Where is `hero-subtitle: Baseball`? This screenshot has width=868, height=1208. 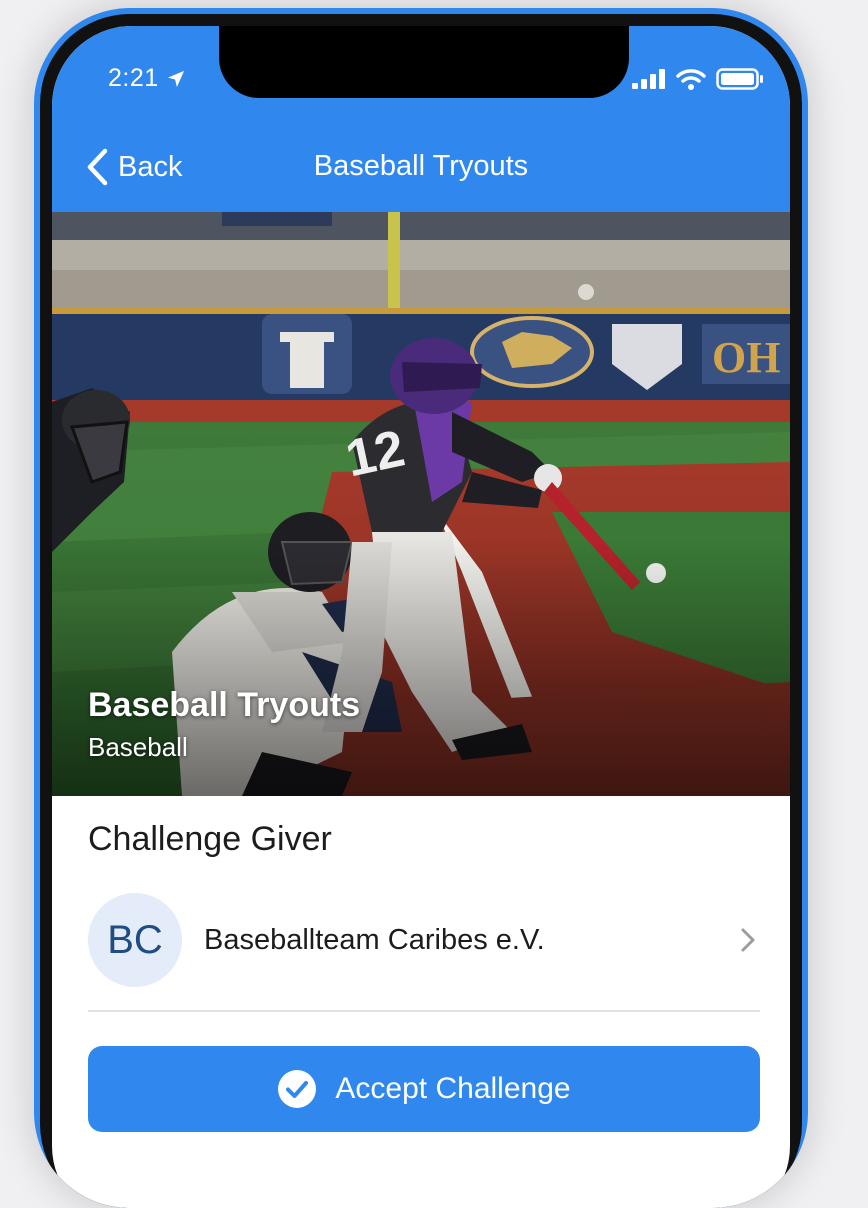 hero-subtitle: Baseball is located at coordinates (138, 747).